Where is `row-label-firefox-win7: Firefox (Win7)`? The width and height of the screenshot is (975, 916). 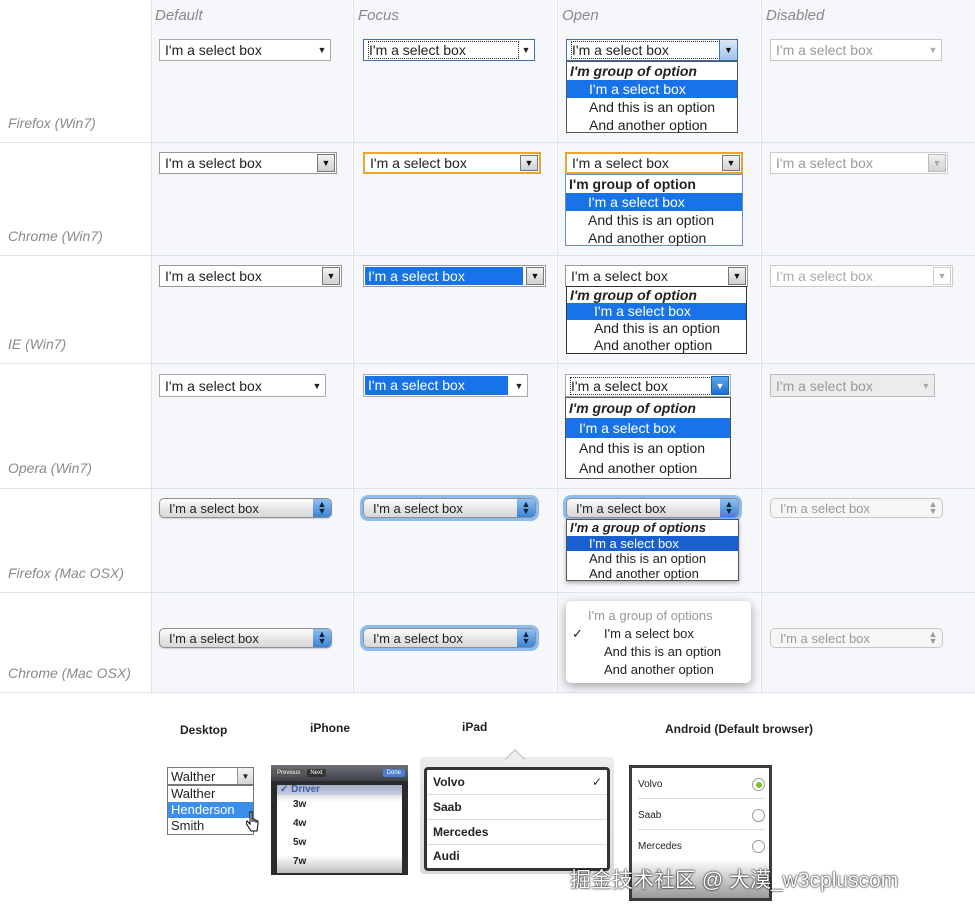
row-label-firefox-win7: Firefox (Win7) is located at coordinates (52, 123).